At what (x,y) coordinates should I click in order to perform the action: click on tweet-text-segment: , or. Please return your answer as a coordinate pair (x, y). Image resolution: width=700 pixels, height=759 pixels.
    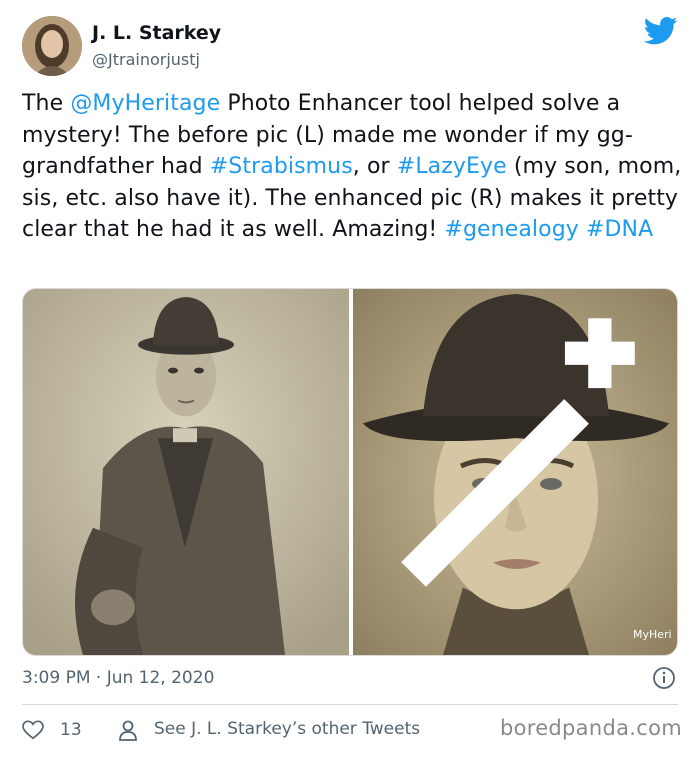
    Looking at the image, I should click on (374, 166).